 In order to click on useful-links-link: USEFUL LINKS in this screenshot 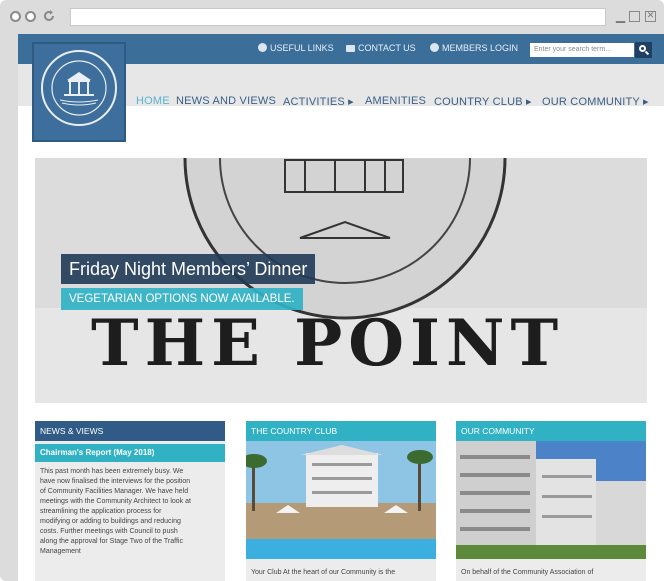, I will do `click(296, 48)`.